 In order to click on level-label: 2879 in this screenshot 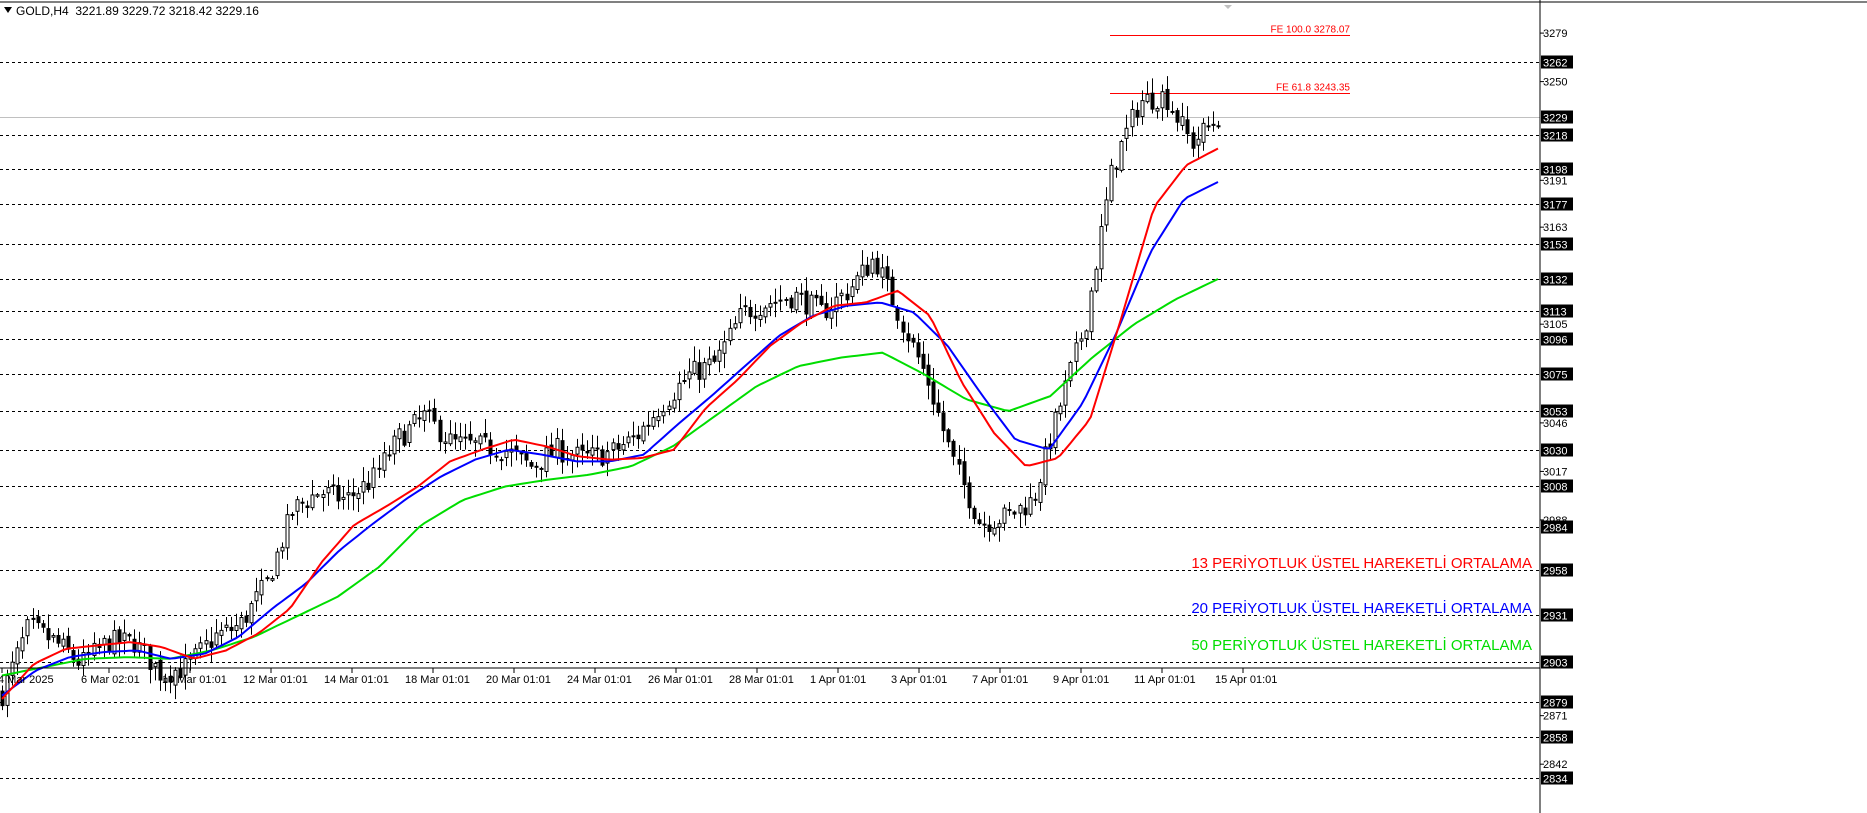, I will do `click(1555, 704)`.